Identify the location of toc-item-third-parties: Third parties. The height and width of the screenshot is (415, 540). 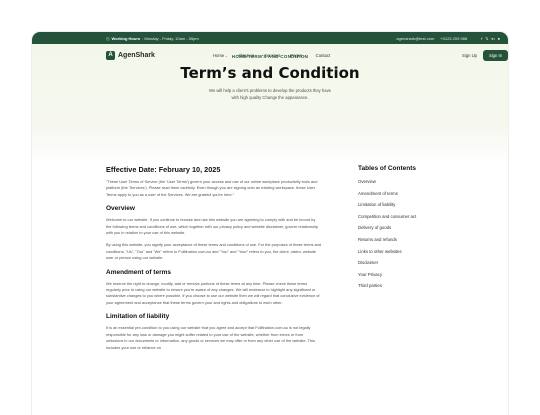
(413, 289).